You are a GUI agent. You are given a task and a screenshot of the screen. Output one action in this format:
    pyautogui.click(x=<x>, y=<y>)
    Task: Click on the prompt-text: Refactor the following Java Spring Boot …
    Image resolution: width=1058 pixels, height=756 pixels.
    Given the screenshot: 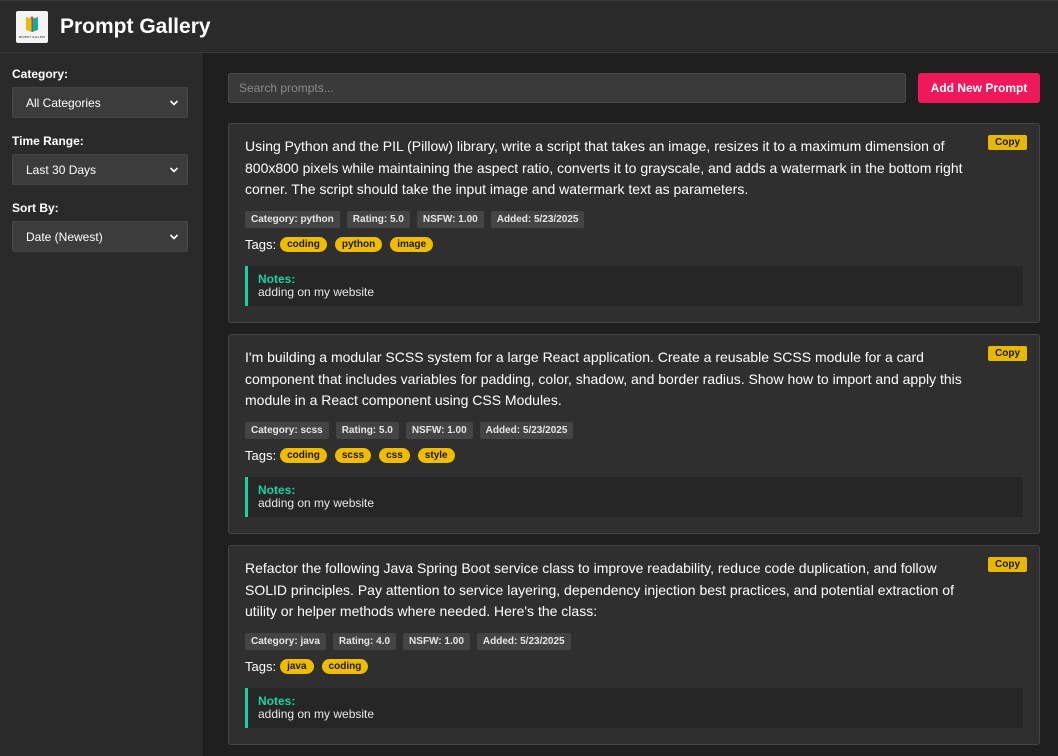 What is the action you would take?
    pyautogui.click(x=599, y=589)
    